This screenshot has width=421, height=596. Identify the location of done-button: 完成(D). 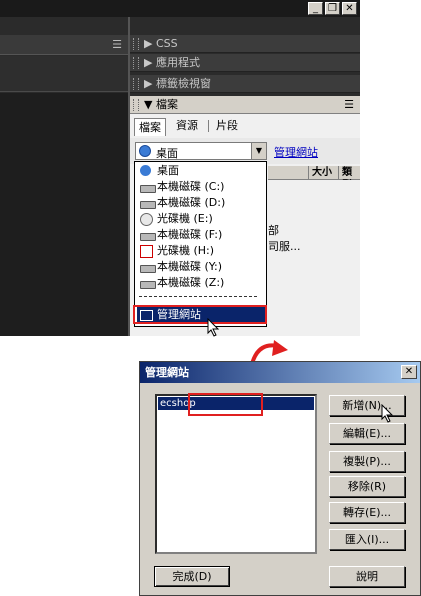
(192, 576).